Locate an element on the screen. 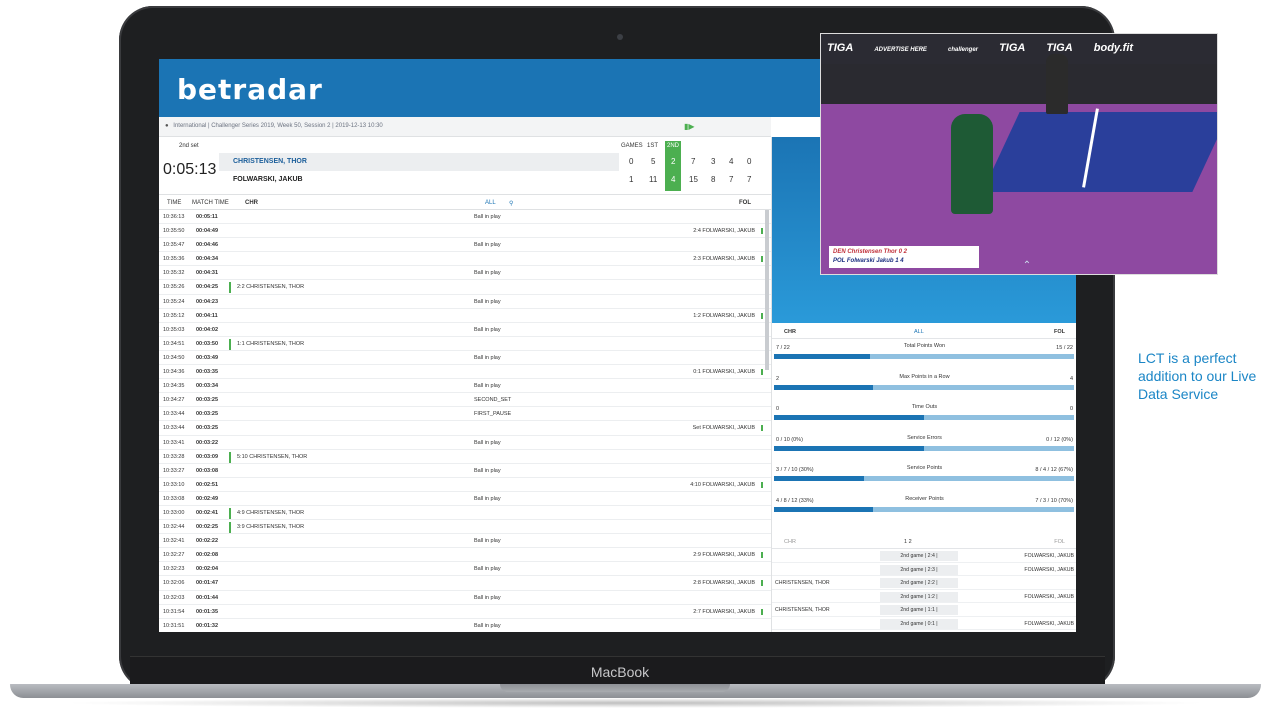 The width and height of the screenshot is (1271, 720). log-row: 10:35:36 00:04:34 2:3 FOLWARSKI, JAKUB is located at coordinates (465, 259).